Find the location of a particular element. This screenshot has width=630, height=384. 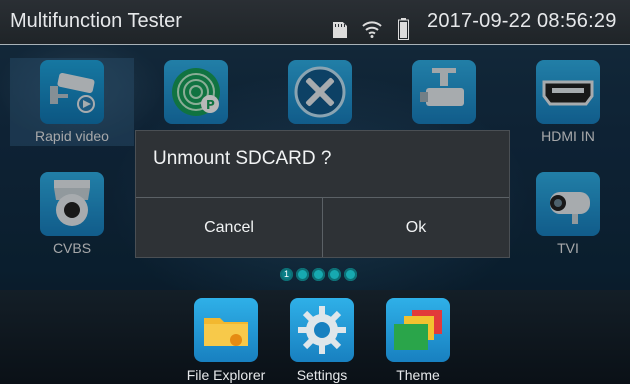

wifi-icon is located at coordinates (372, 29).